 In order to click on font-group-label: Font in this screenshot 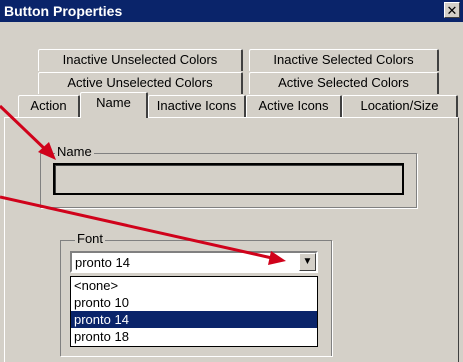, I will do `click(90, 238)`.